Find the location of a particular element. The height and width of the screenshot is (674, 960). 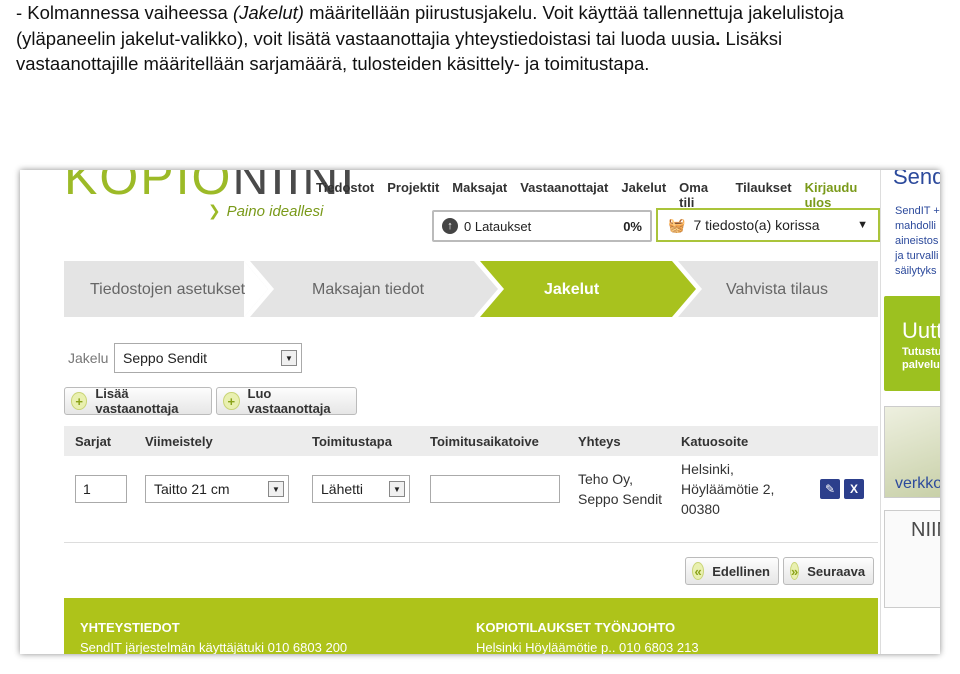

viimeistely-select: Taitto 21 cm ▼ is located at coordinates (217, 489).